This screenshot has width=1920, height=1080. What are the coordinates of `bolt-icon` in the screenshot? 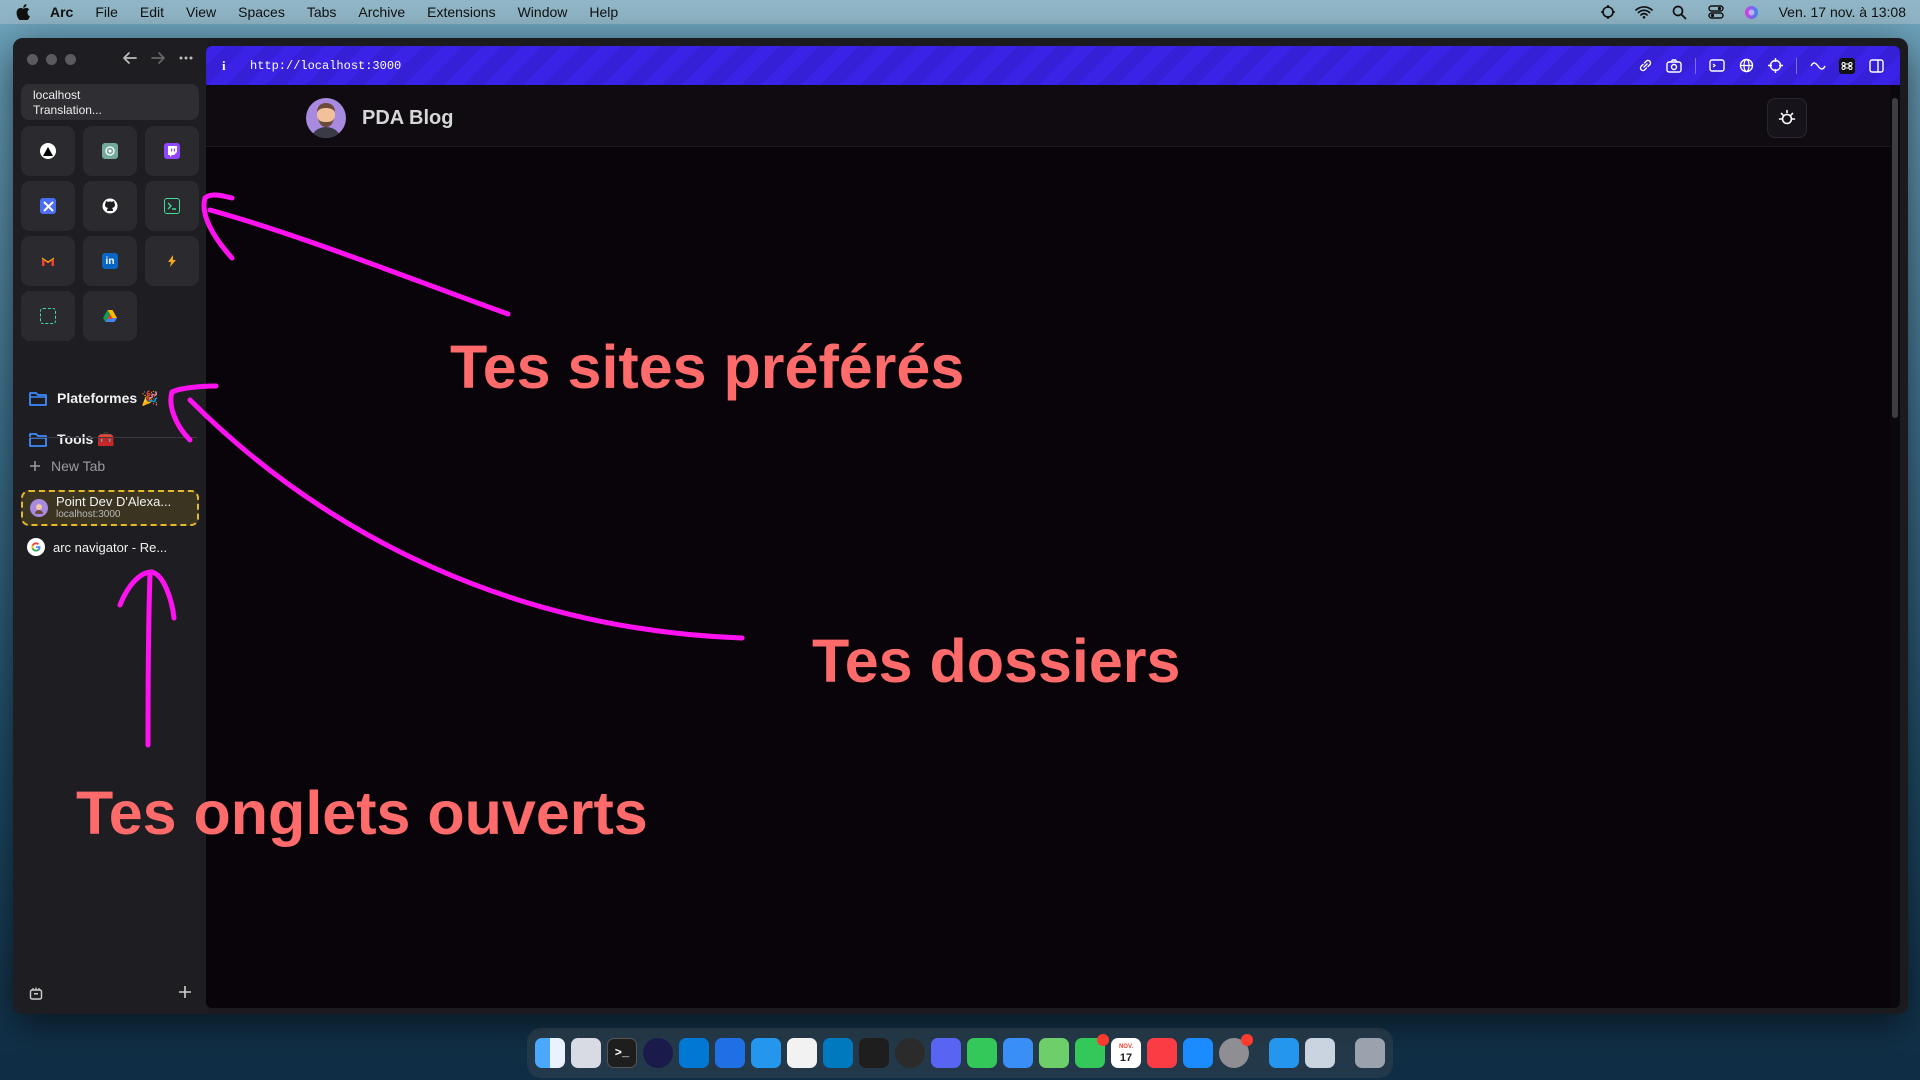 It's located at (172, 261).